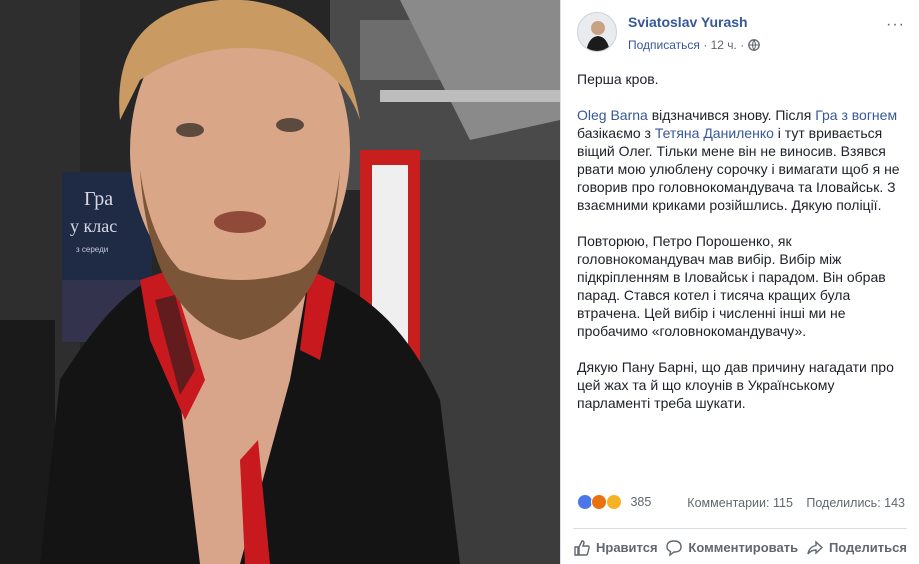  Describe the element at coordinates (714, 133) in the screenshot. I see `mention-tetiana-danylenko: Тетяна Даниленко` at that location.